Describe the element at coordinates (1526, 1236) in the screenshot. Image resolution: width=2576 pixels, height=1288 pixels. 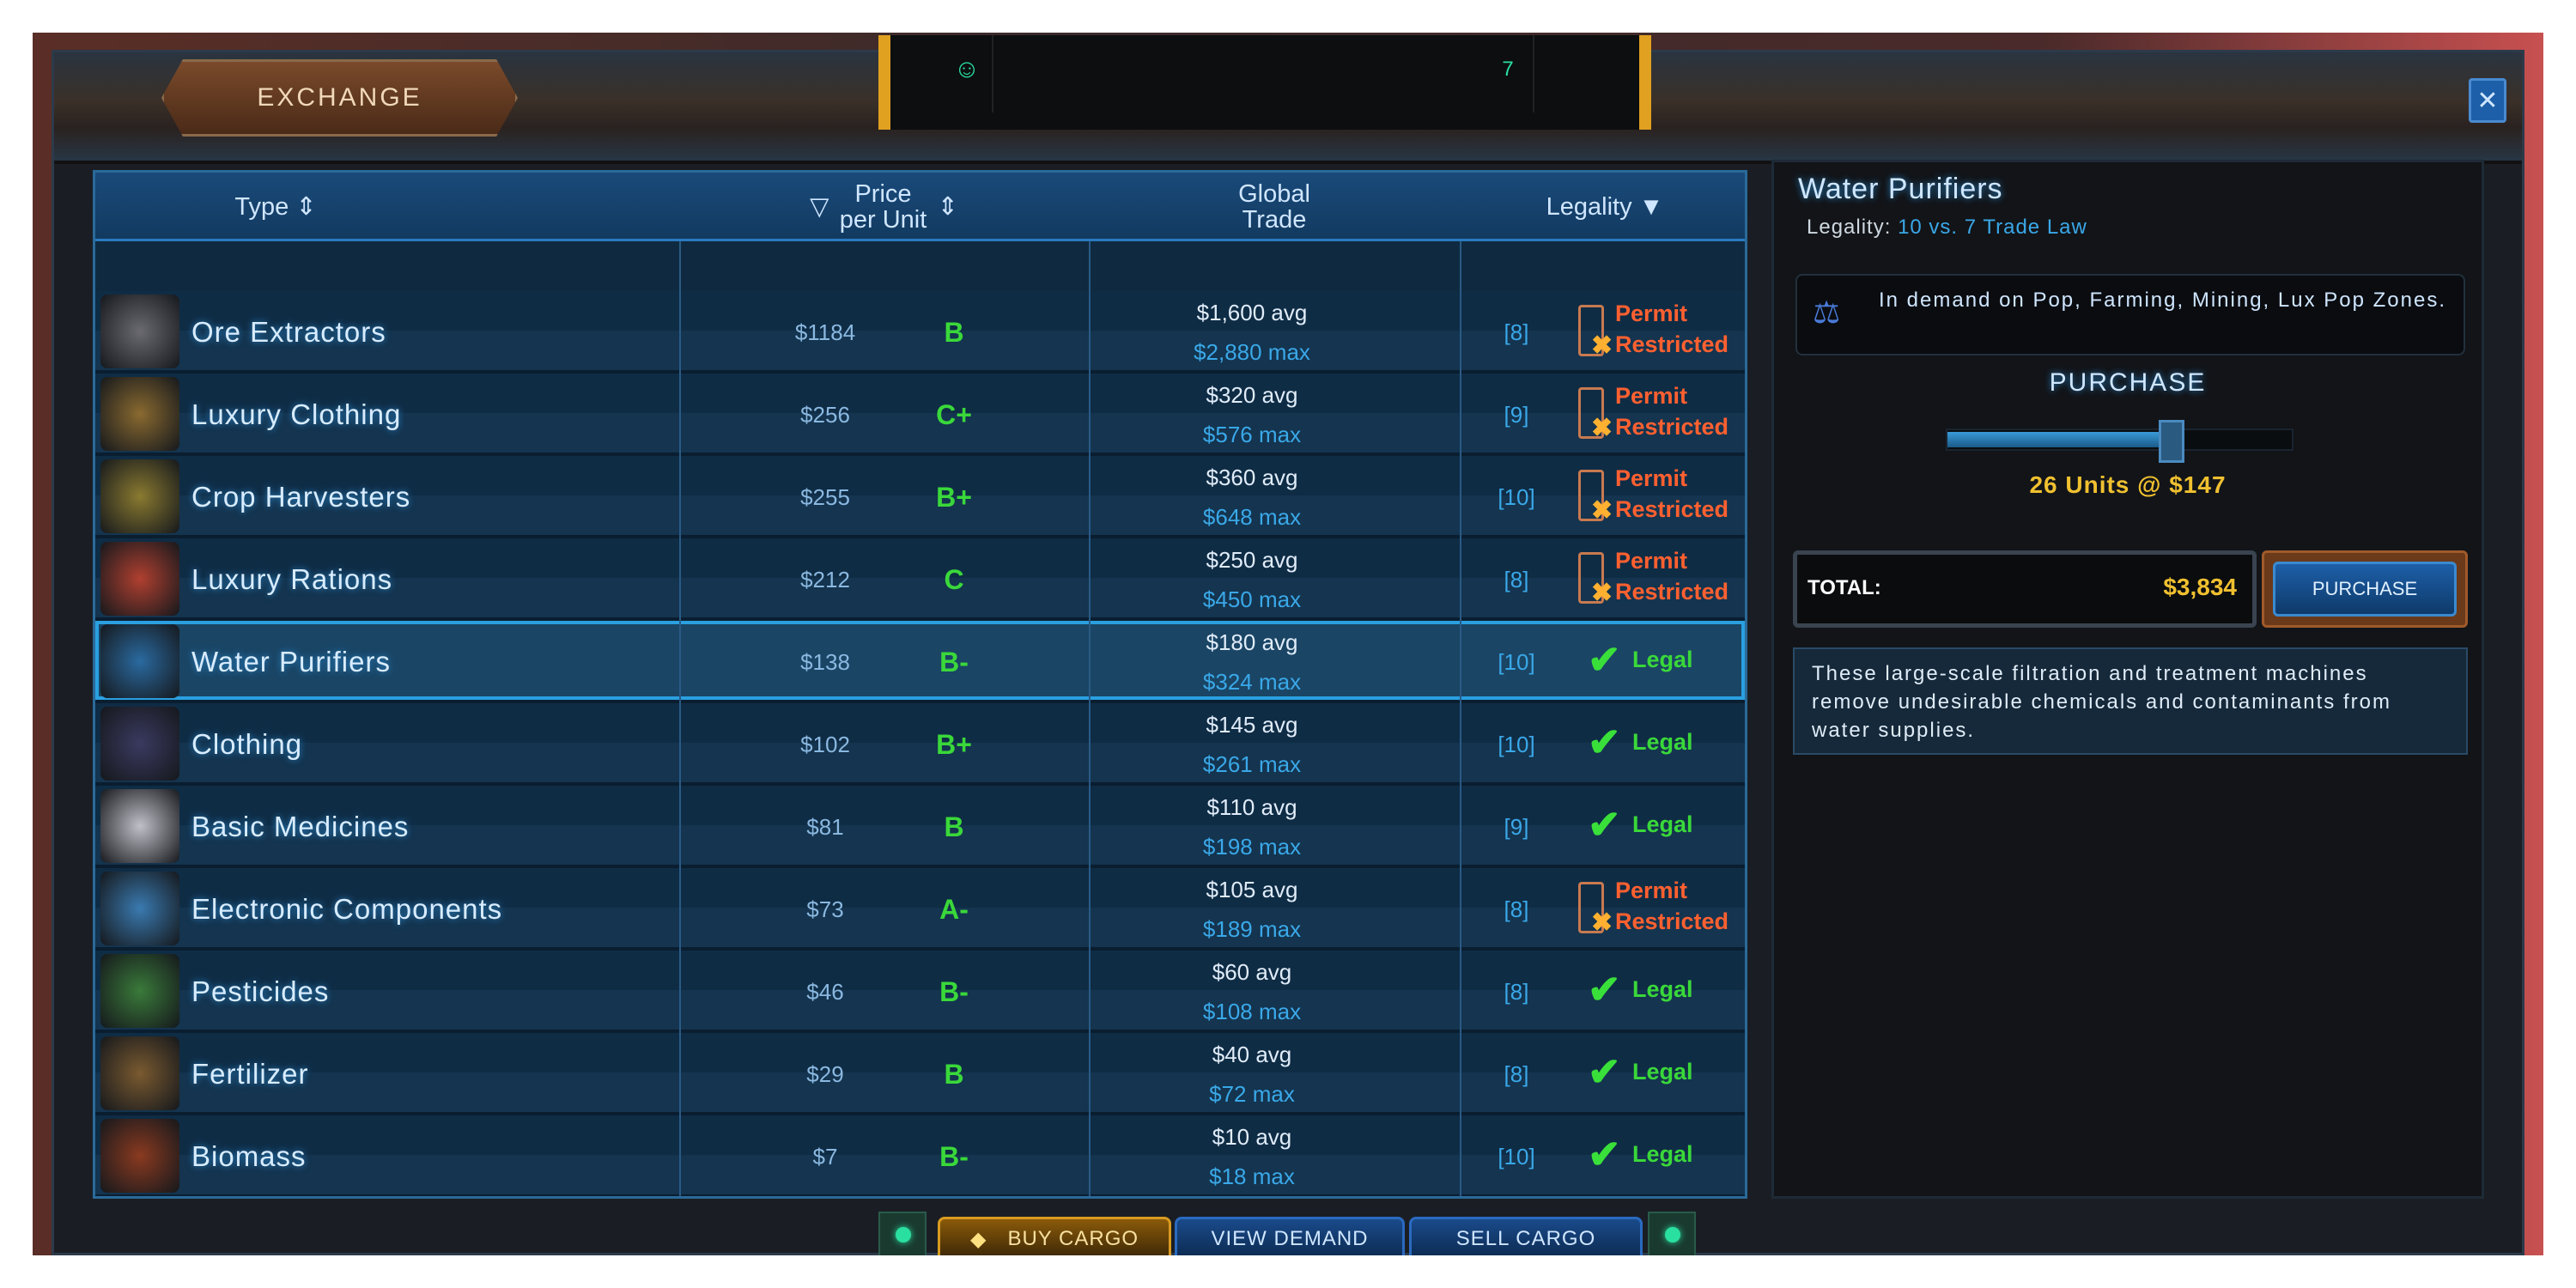
I see `tab-sell-cargo: SELL CARGO` at that location.